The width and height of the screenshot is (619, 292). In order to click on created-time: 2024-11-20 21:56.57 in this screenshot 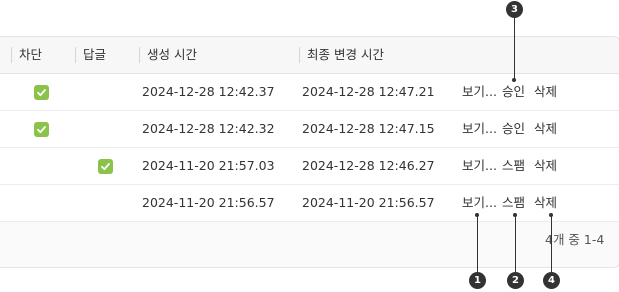, I will do `click(208, 202)`.